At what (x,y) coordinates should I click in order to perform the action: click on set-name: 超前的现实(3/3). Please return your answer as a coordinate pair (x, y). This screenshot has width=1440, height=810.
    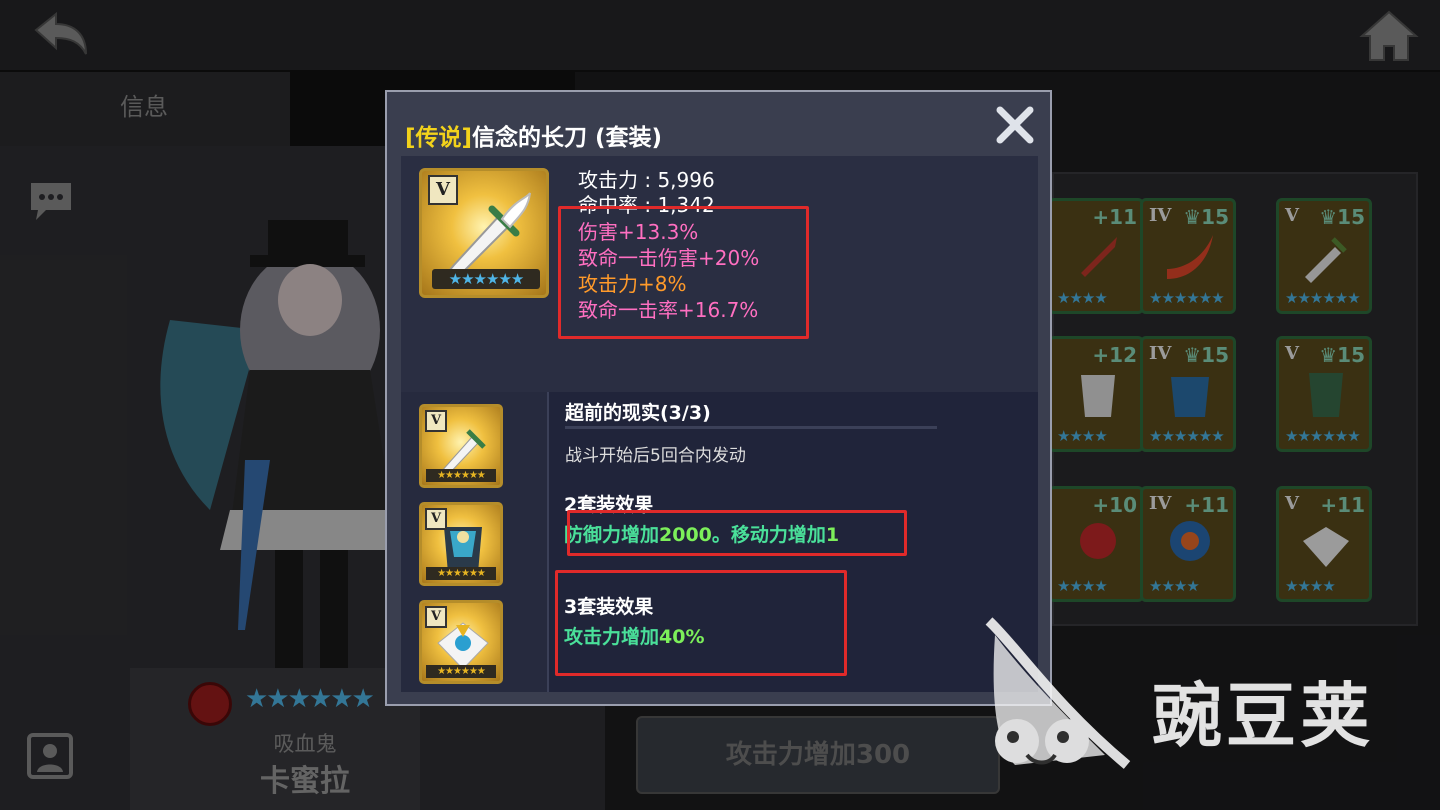
    Looking at the image, I should click on (638, 413).